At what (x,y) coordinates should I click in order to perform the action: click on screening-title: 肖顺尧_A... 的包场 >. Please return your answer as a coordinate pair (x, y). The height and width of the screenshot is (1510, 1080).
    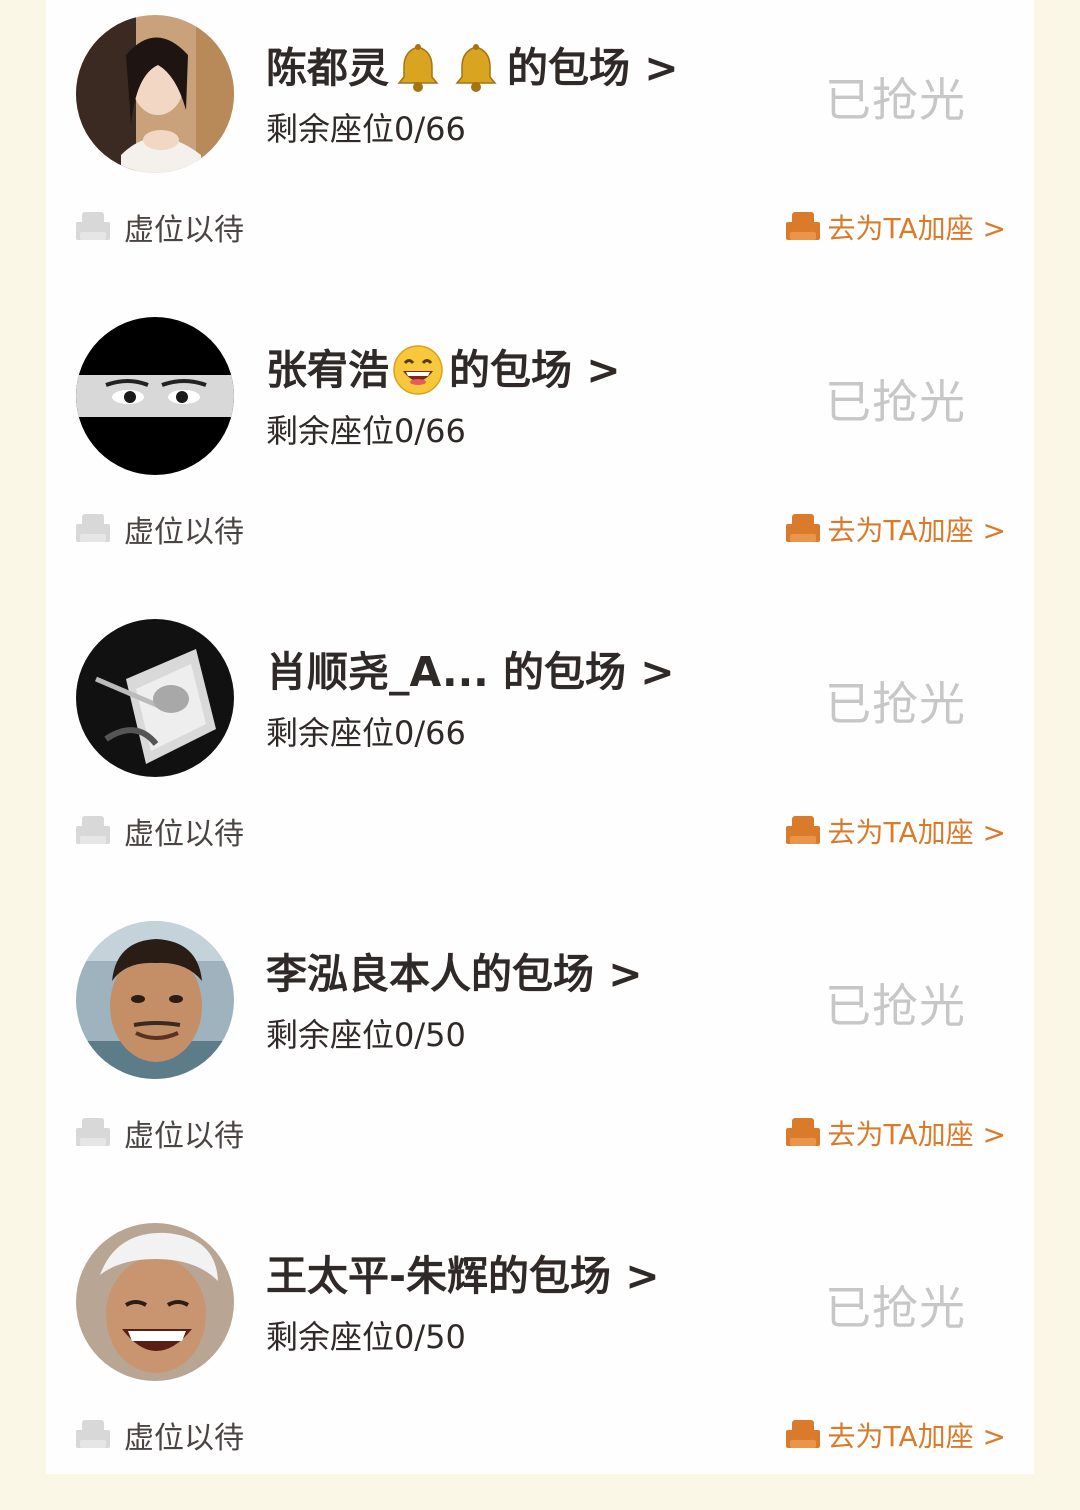
    Looking at the image, I should click on (470, 672).